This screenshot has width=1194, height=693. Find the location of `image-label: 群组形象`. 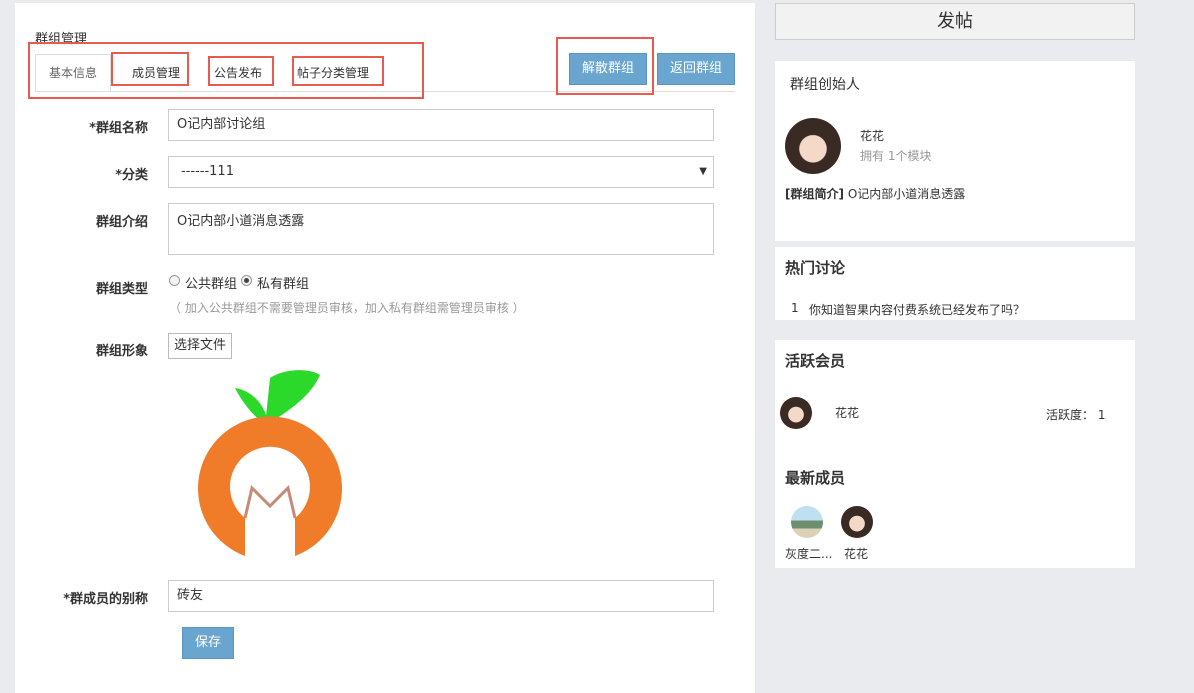

image-label: 群组形象 is located at coordinates (121, 351).